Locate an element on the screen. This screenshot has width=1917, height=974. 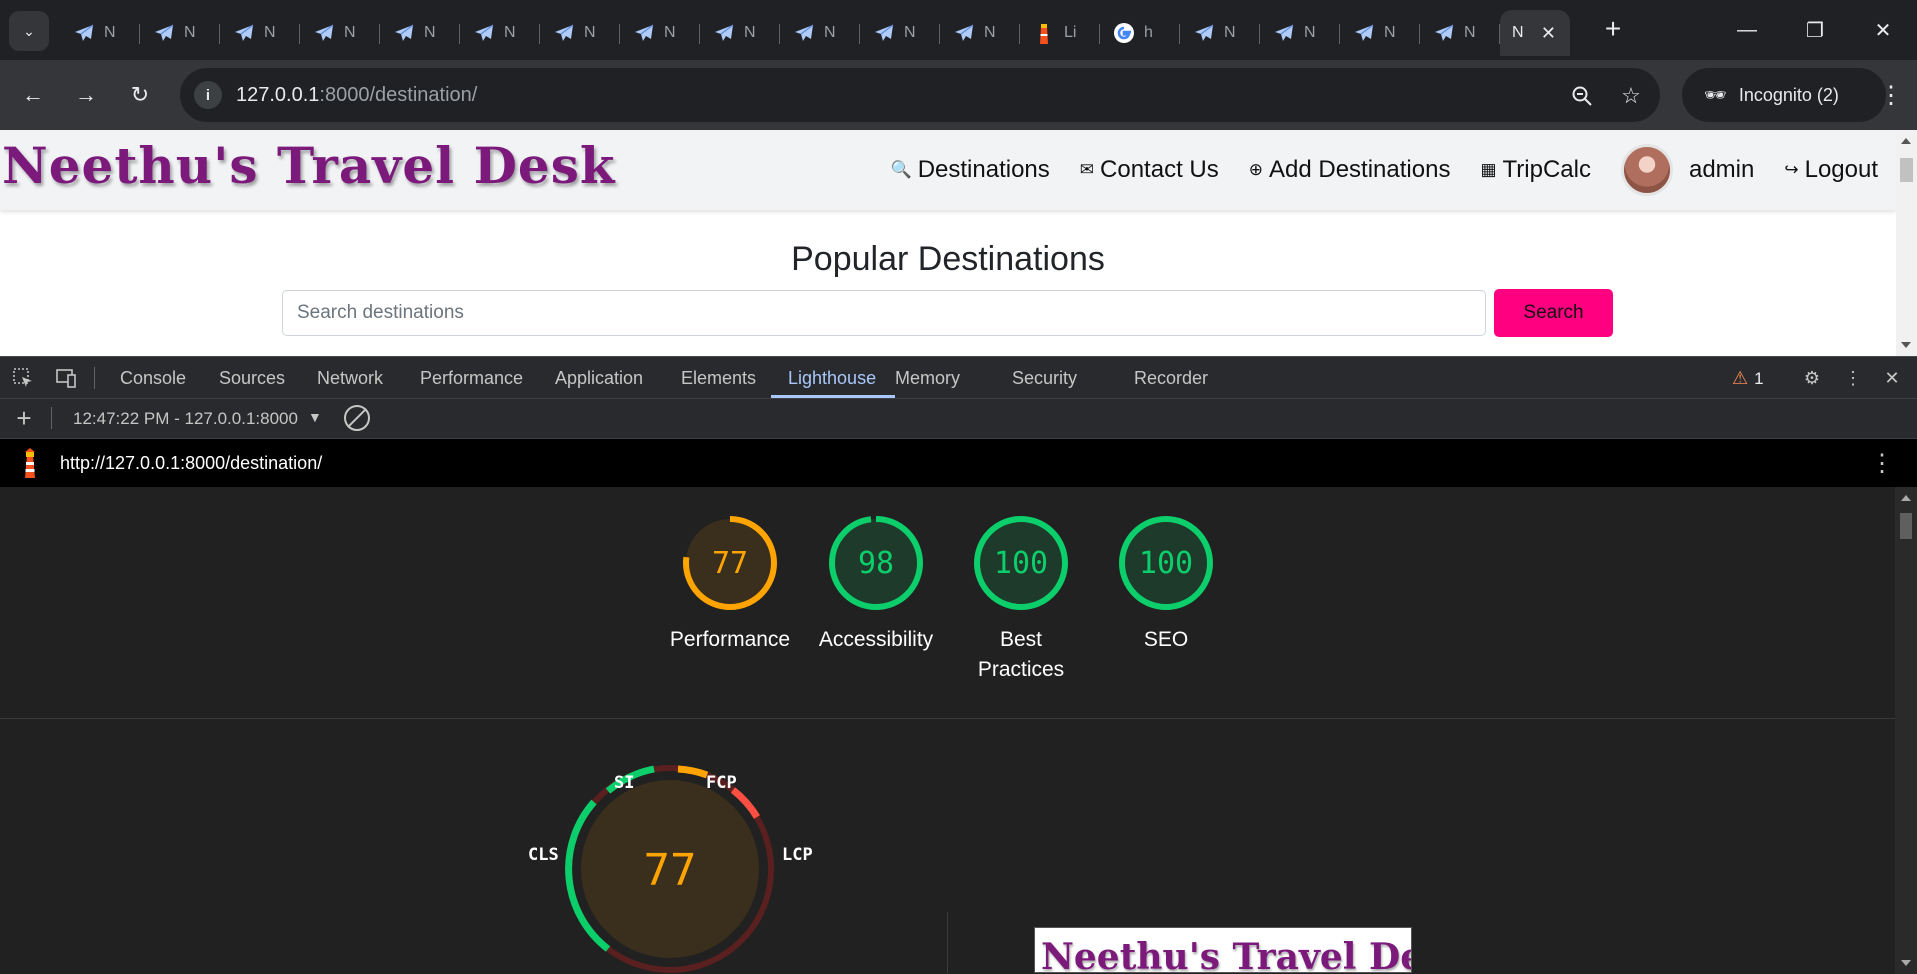
devtools-tab-performance: Performance is located at coordinates (471, 378).